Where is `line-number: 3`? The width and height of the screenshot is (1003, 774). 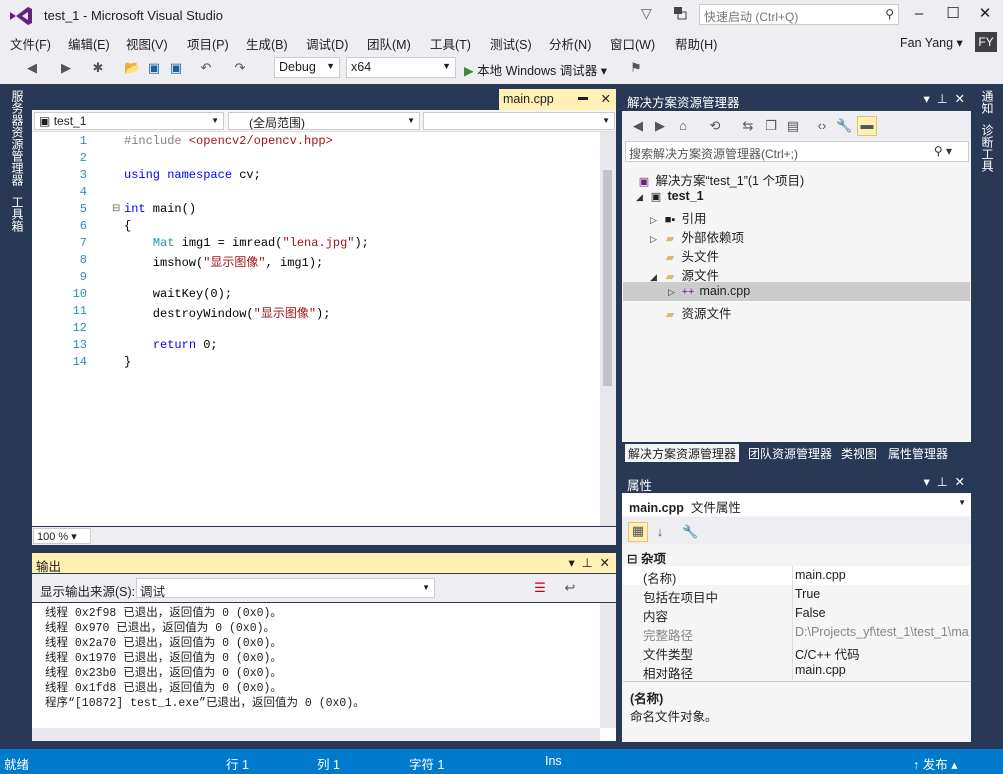
line-number: 3 is located at coordinates (83, 175).